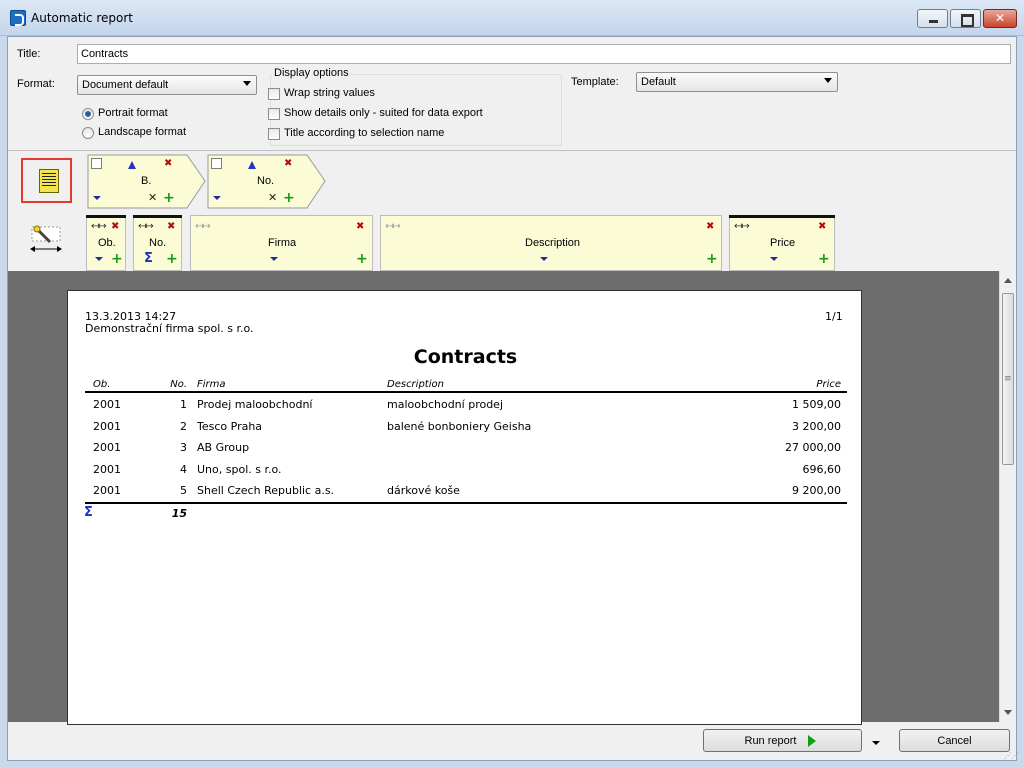  Describe the element at coordinates (36, 84) in the screenshot. I see `format-label: Format:` at that location.